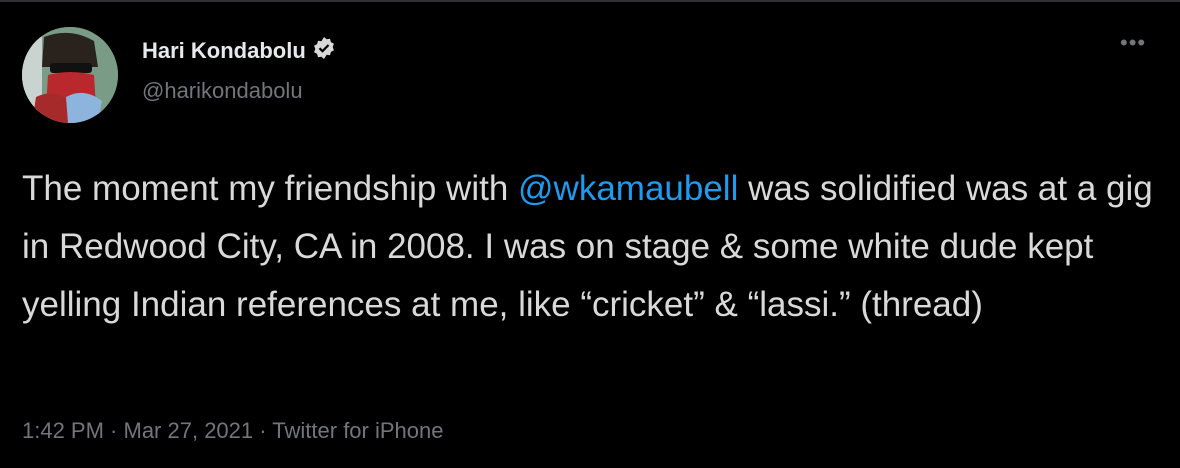 This screenshot has width=1180, height=468. I want to click on avatar, so click(70, 75).